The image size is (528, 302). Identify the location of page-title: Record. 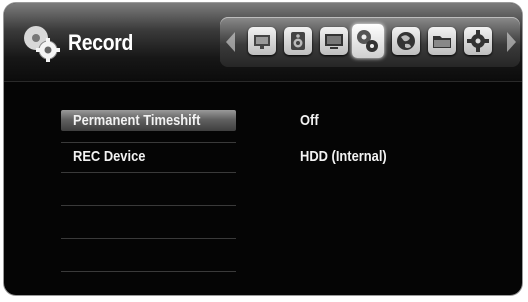
(101, 42).